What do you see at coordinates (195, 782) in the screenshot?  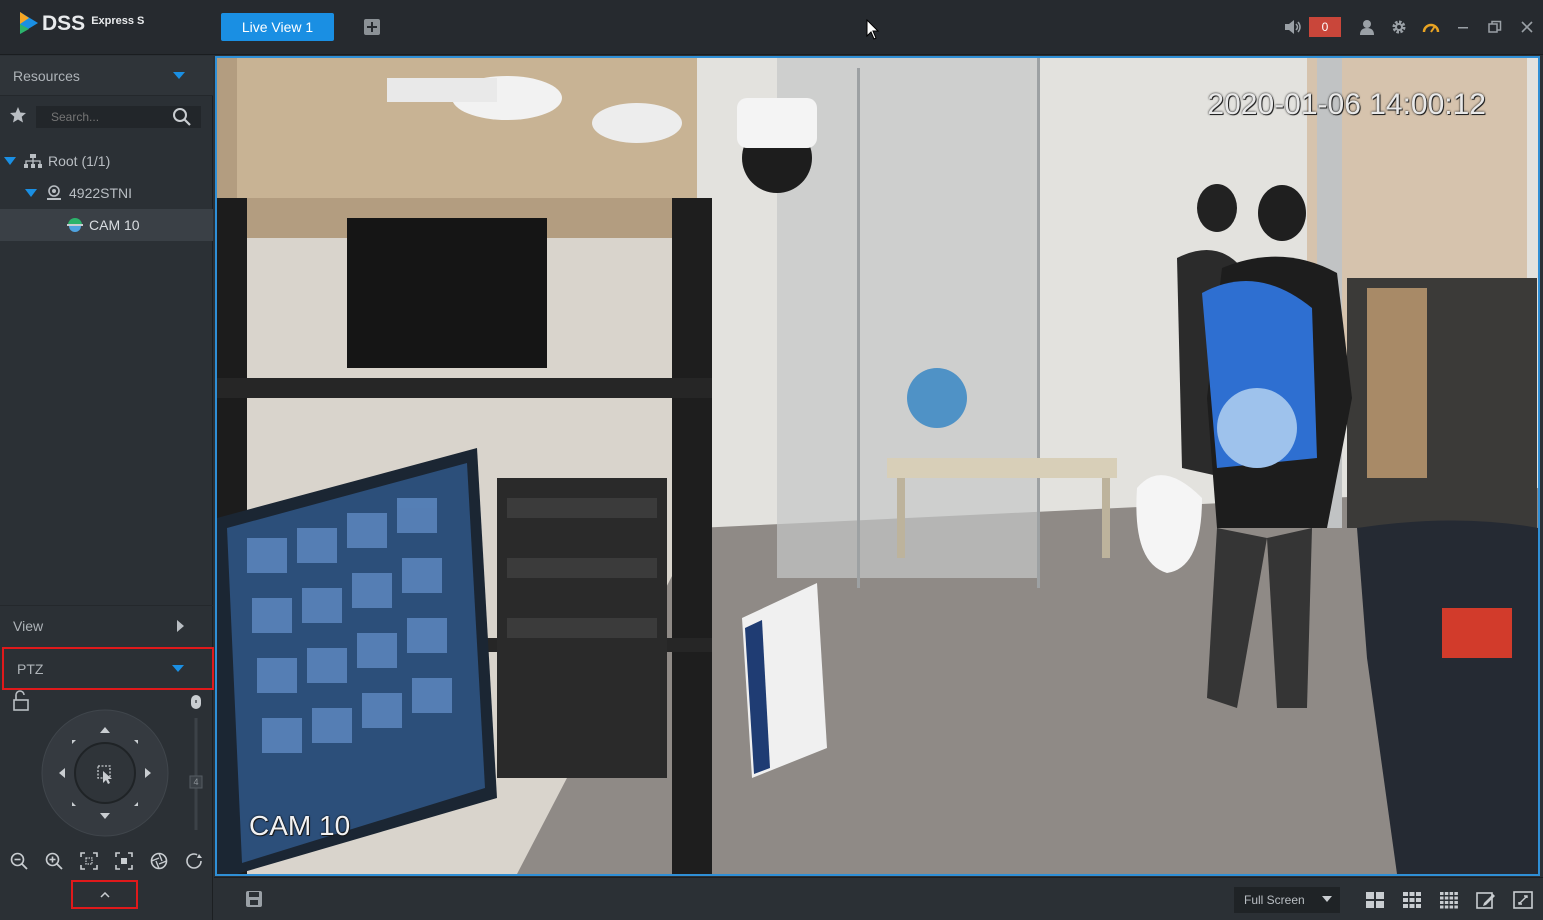 I see `svg-text: 4` at bounding box center [195, 782].